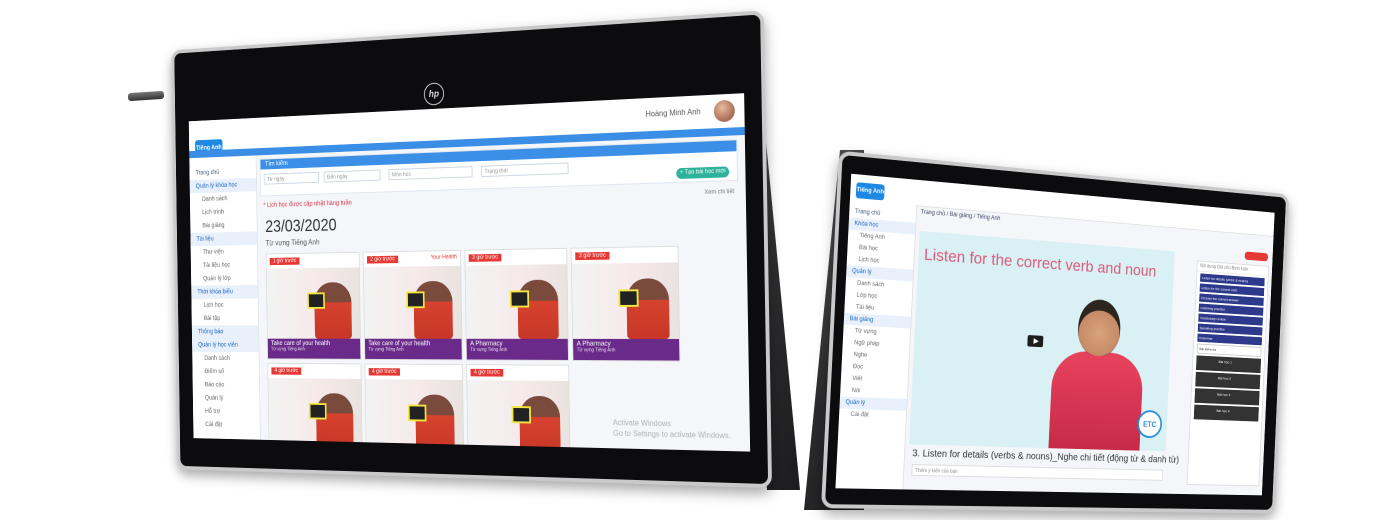 Image resolution: width=1378 pixels, height=520 pixels. Describe the element at coordinates (382, 259) in the screenshot. I see `time-tag: 2 giờ trước` at that location.